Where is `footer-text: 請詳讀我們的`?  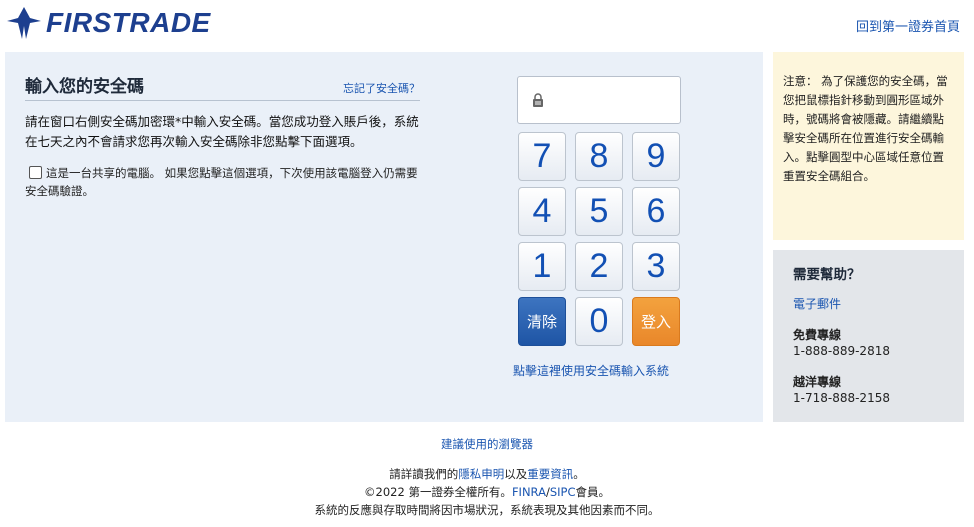 footer-text: 請詳讀我們的 is located at coordinates (424, 474).